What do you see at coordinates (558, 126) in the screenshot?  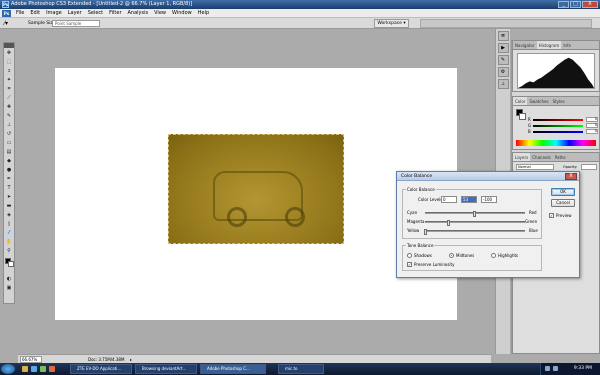 I see `green-slider` at bounding box center [558, 126].